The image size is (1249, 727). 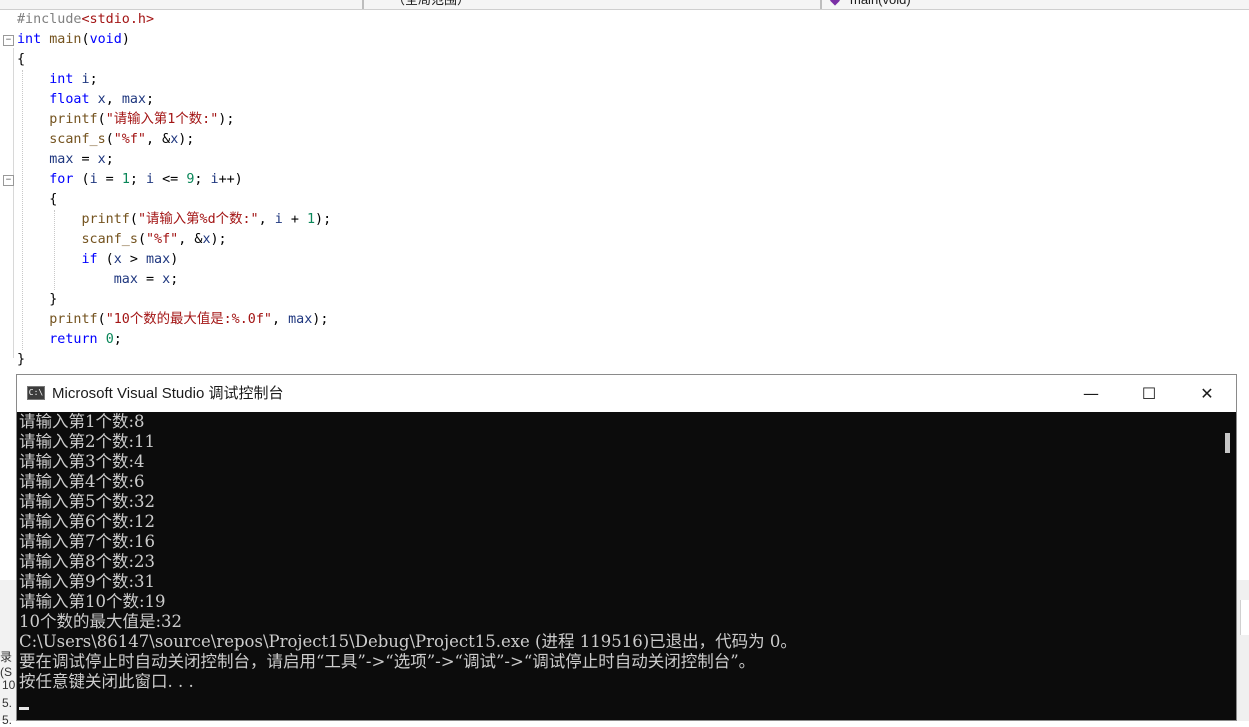 What do you see at coordinates (106, 681) in the screenshot?
I see `console-line: 按任意键关闭此窗口. . .` at bounding box center [106, 681].